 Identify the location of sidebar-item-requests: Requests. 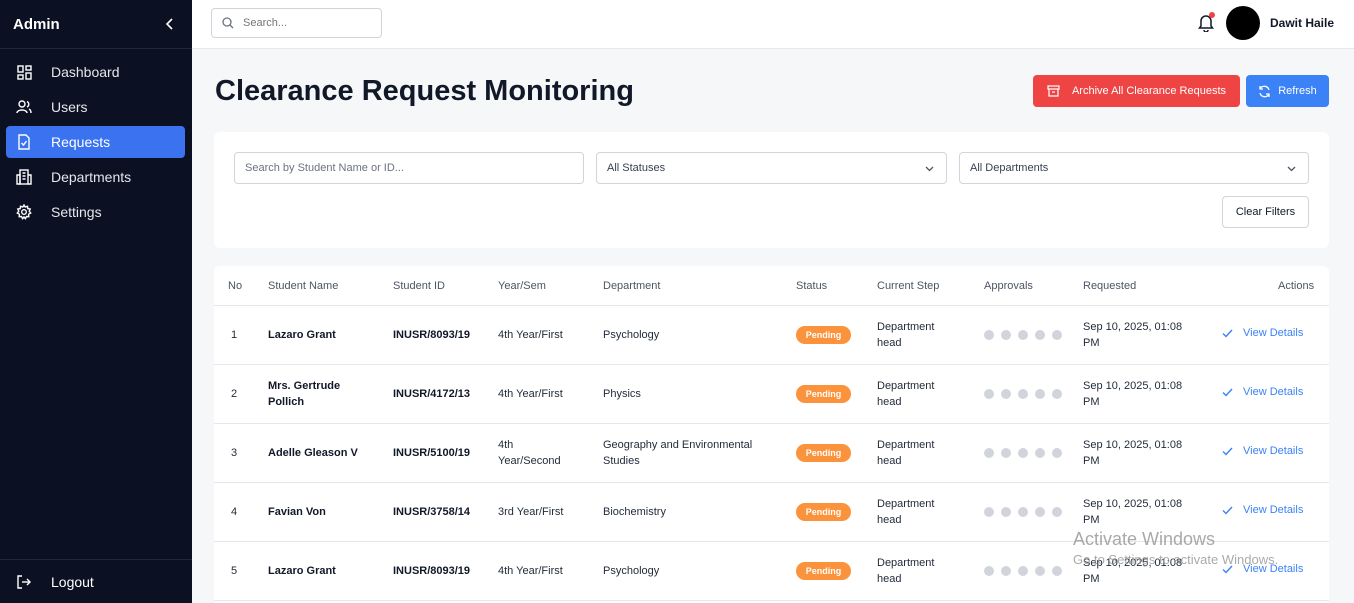
(95, 142).